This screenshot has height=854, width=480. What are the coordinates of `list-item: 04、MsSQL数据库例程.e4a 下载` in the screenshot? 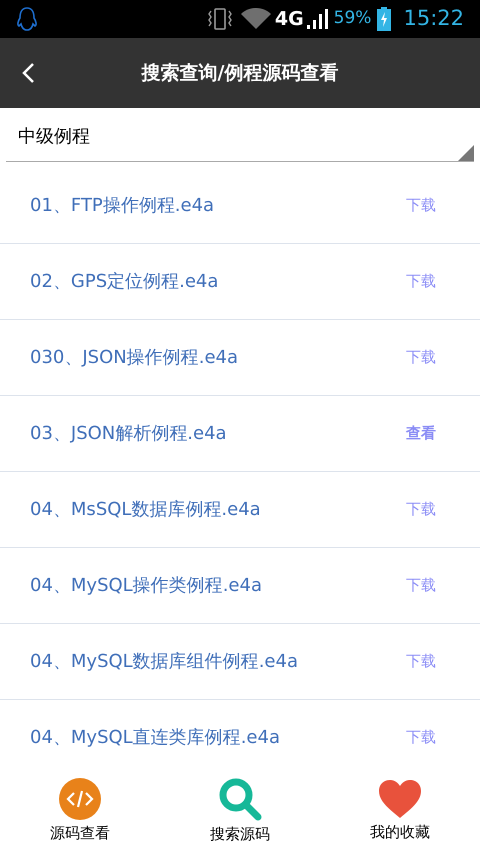 It's located at (240, 510).